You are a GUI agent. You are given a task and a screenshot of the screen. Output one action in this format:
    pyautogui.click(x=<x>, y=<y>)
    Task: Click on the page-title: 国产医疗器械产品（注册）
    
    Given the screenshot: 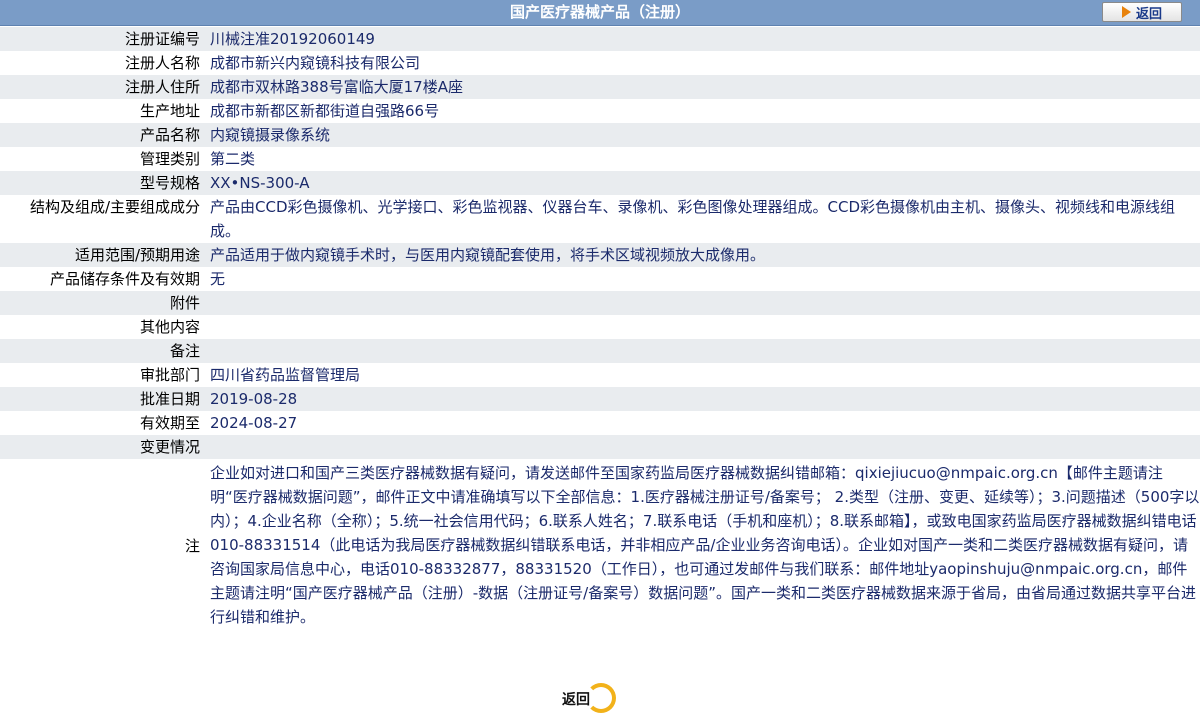 What is the action you would take?
    pyautogui.click(x=599, y=12)
    